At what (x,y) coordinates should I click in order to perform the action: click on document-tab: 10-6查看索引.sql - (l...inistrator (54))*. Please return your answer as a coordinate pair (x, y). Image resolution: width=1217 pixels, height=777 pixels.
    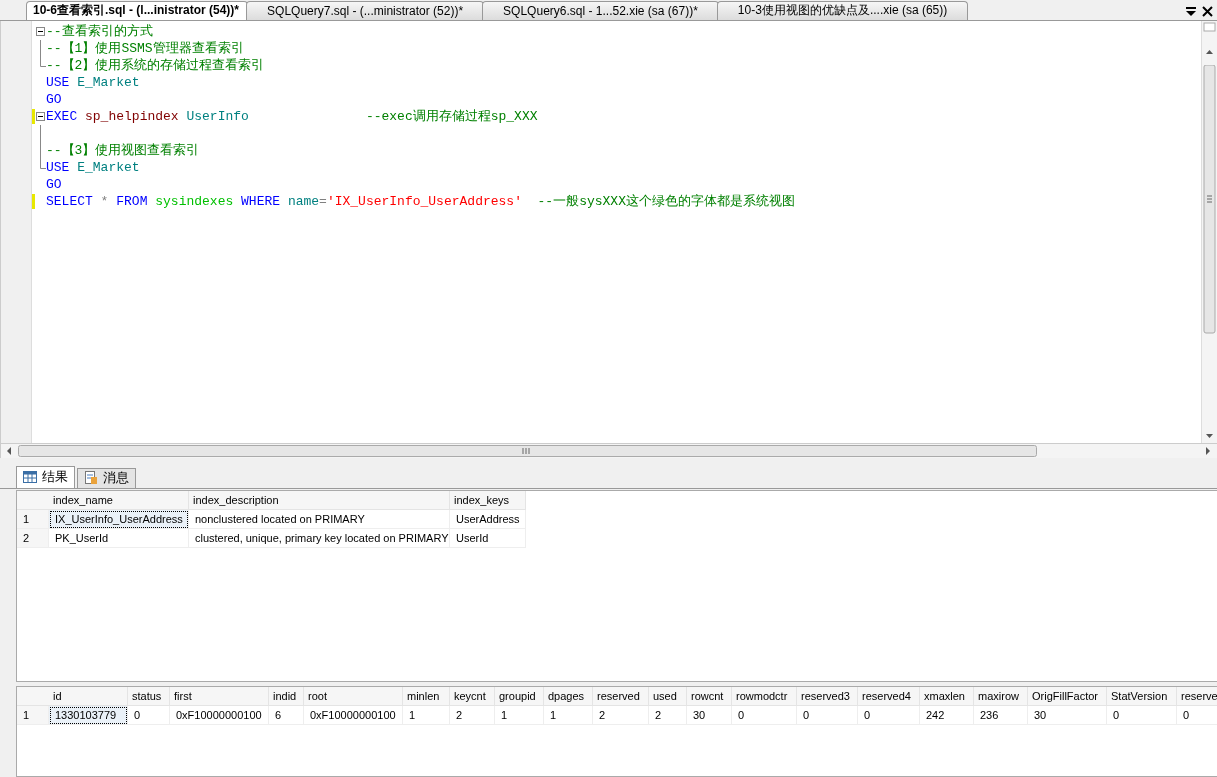
    Looking at the image, I should click on (137, 10).